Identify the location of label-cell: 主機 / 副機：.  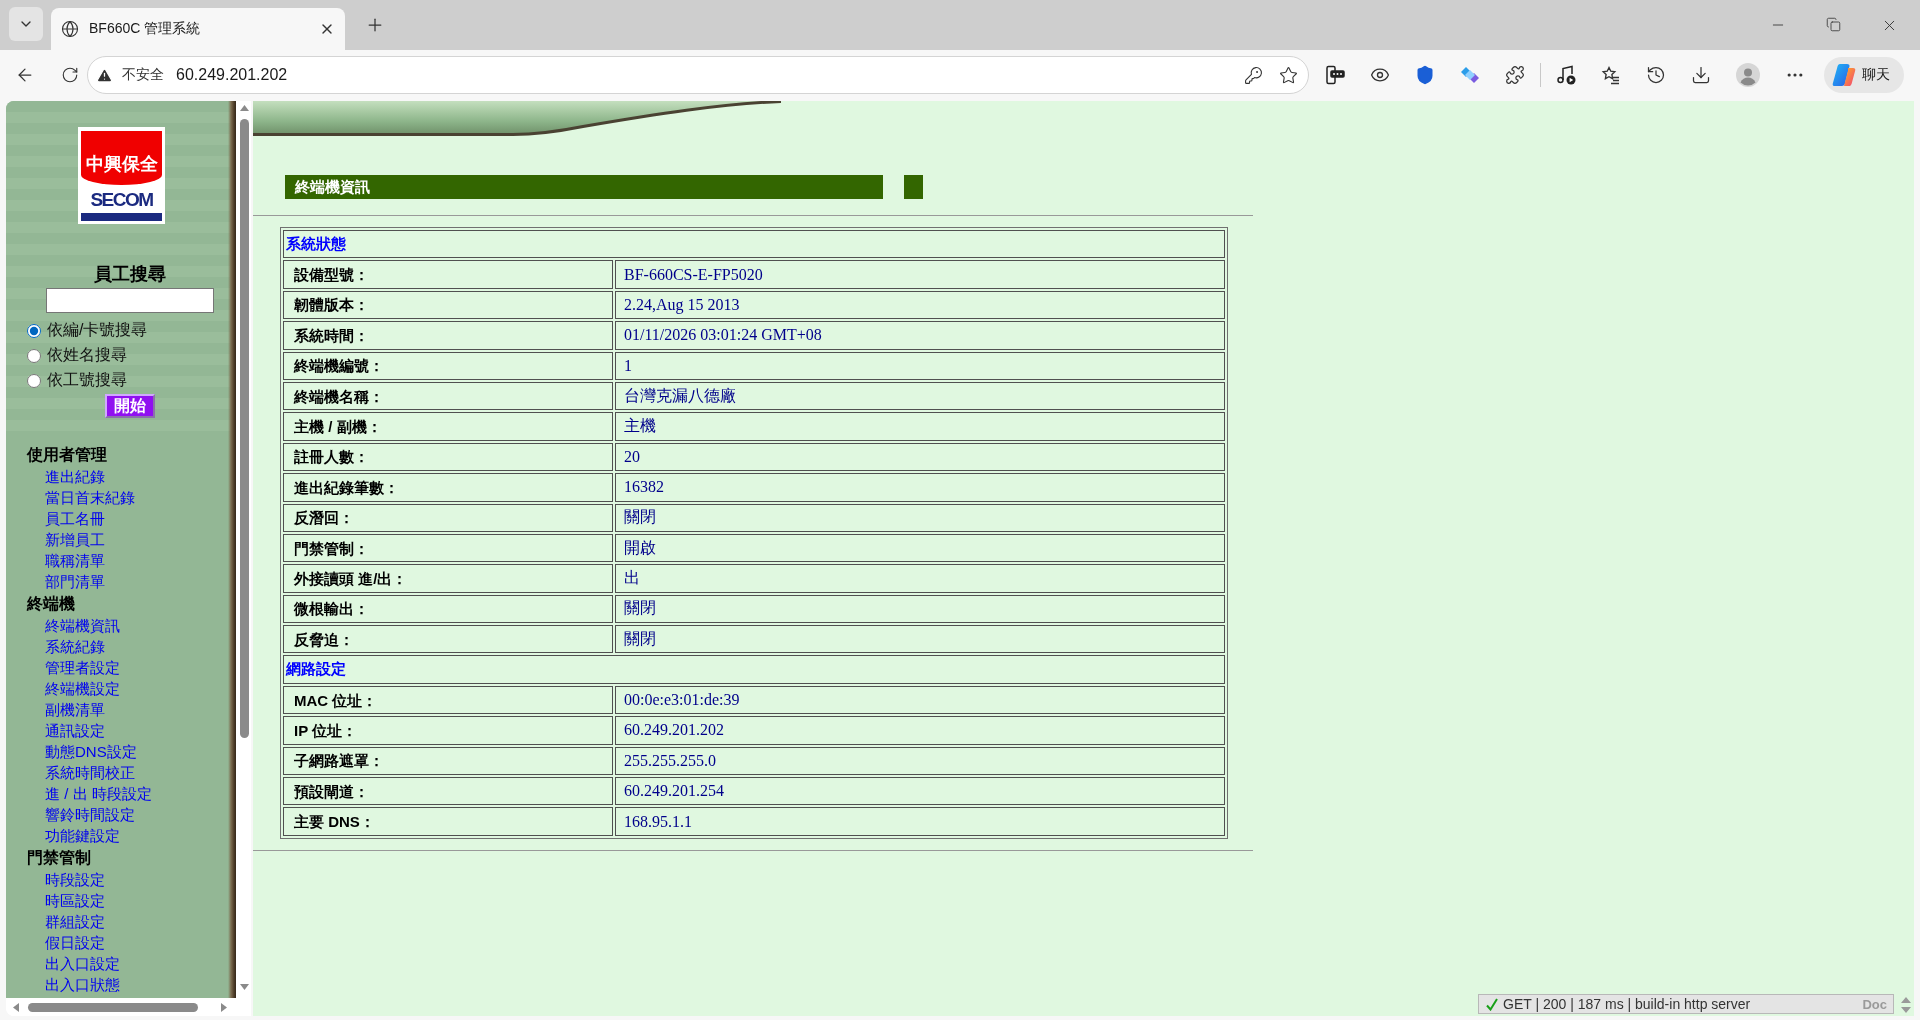
(448, 426).